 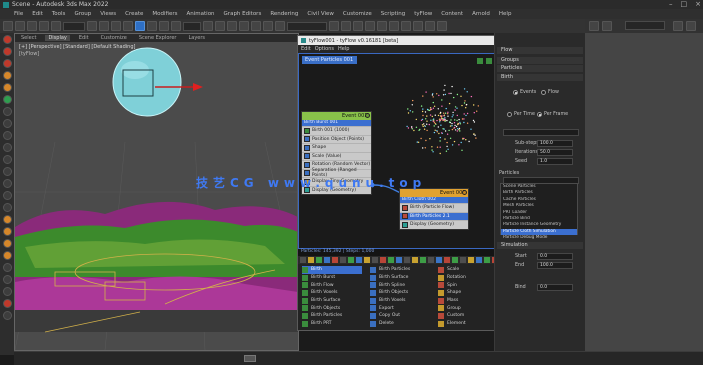 I want to click on operator-row: Shape, so click(x=336, y=147).